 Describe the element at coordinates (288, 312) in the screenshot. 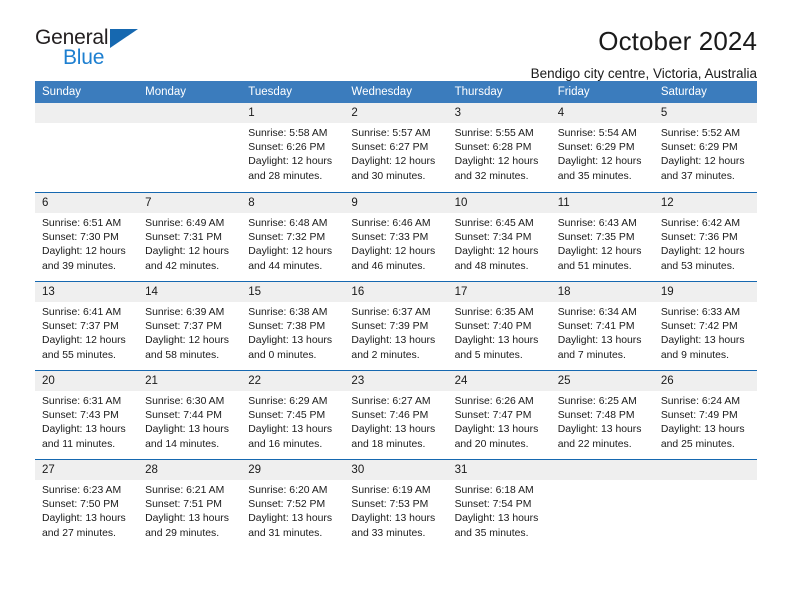

I see `sunrise-text: Sunrise: 6:38 AM` at that location.